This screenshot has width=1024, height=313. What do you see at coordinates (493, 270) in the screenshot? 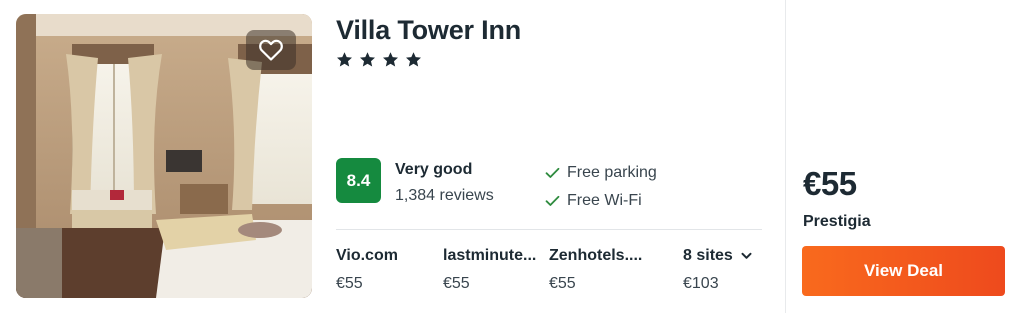
I see `site-offer-lastminute: lastminute... €55` at bounding box center [493, 270].